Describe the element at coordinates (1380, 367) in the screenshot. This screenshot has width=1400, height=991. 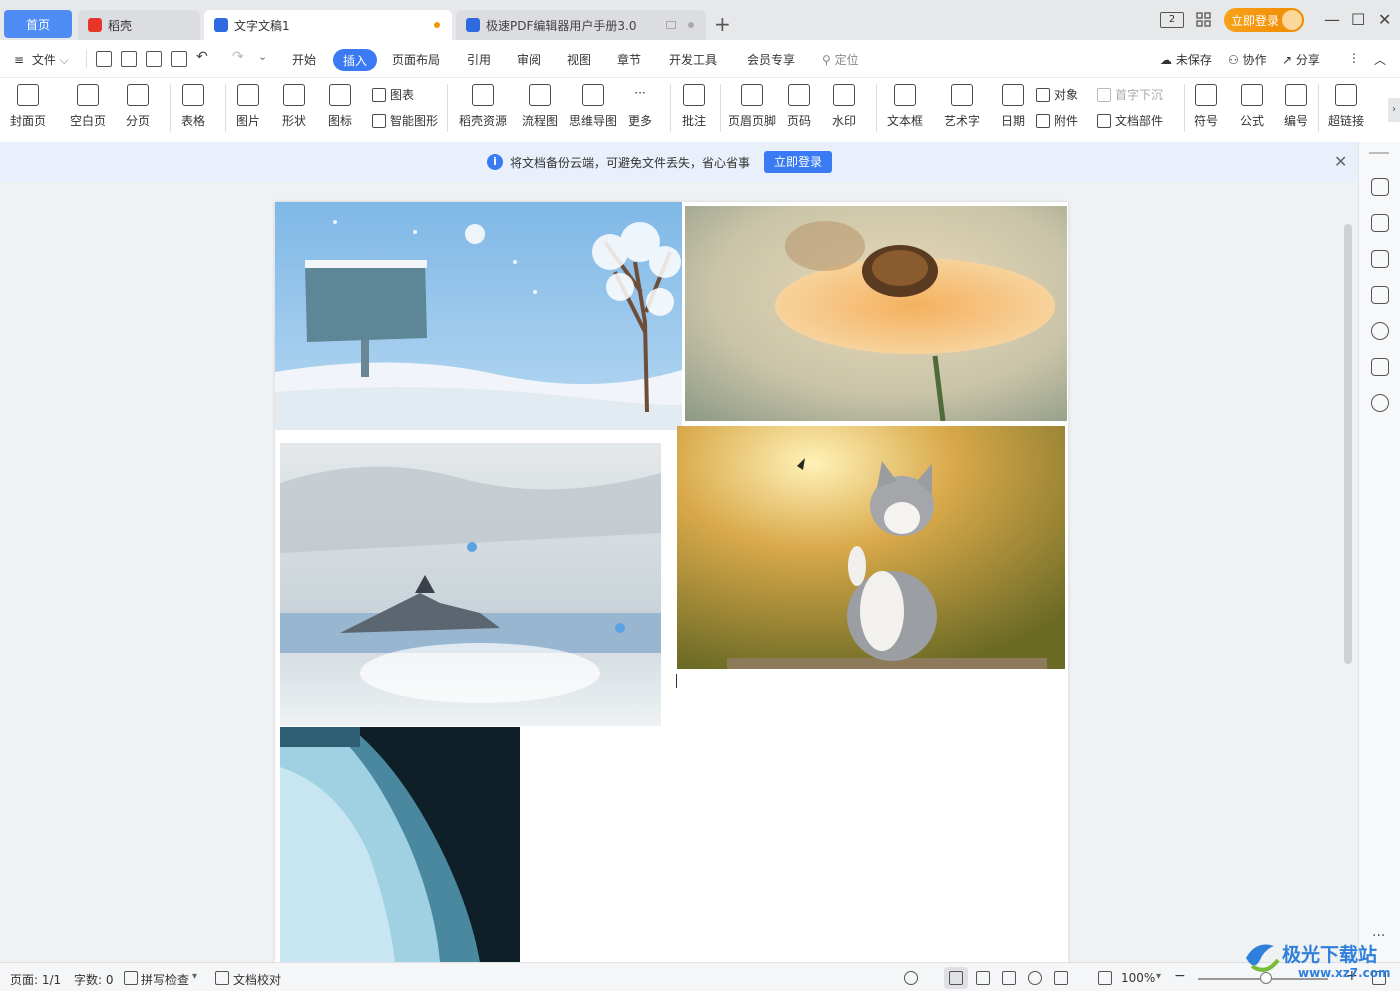
I see `backup-icon` at that location.